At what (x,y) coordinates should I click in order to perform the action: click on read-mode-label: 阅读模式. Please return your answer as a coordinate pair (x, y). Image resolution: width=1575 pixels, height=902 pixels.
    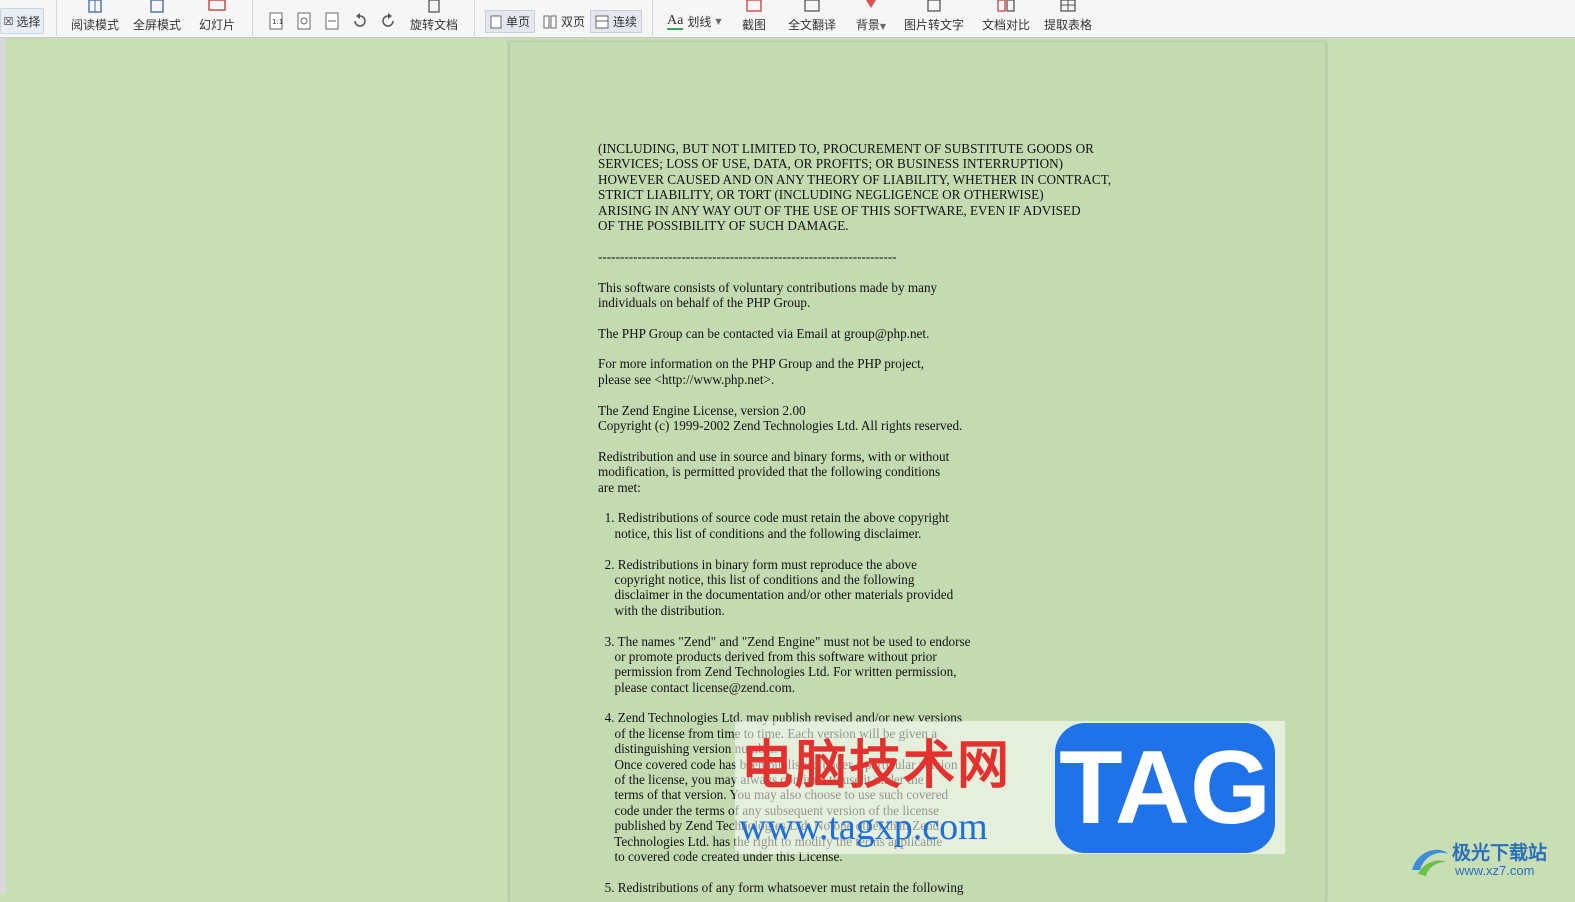
    Looking at the image, I should click on (94, 25).